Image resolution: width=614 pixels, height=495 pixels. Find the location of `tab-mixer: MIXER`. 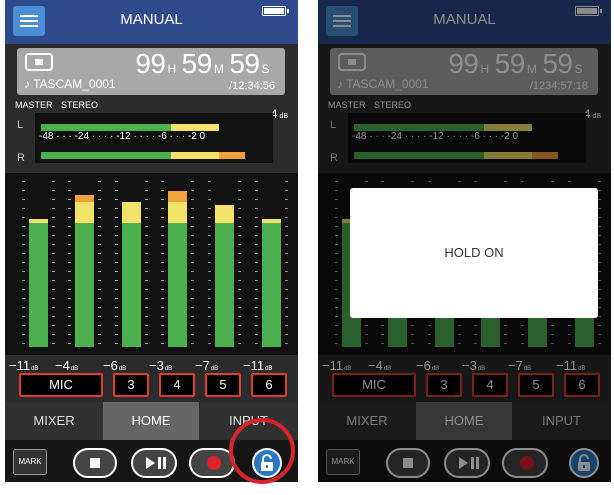

tab-mixer: MIXER is located at coordinates (54, 421).